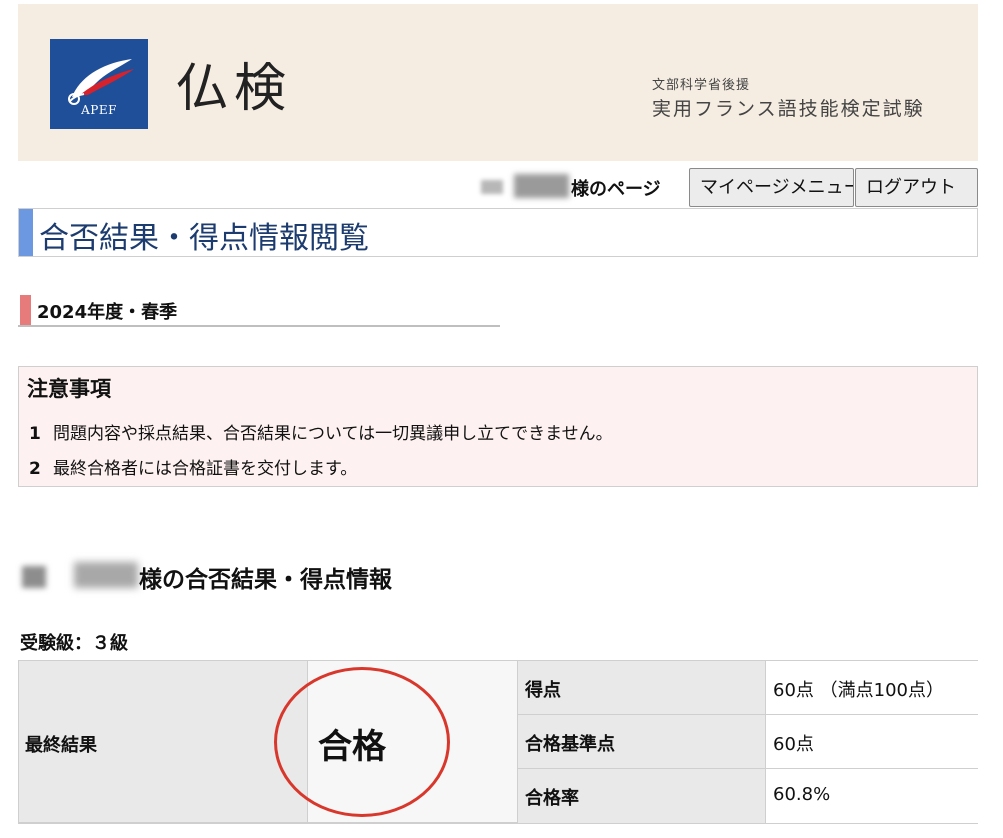  I want to click on passing-score-label: 合格基準点, so click(570, 744).